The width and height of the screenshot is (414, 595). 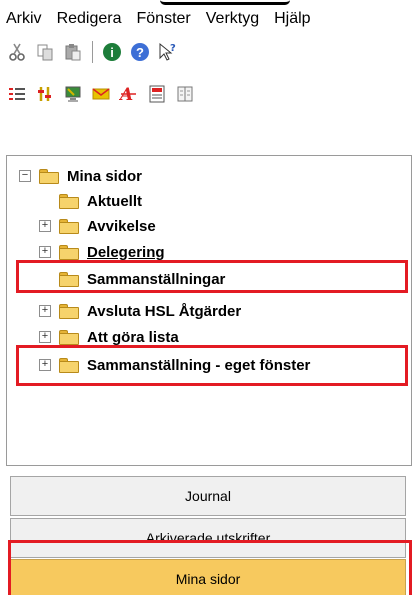 I want to click on menu-arkiv: Arkiv, so click(x=24, y=19).